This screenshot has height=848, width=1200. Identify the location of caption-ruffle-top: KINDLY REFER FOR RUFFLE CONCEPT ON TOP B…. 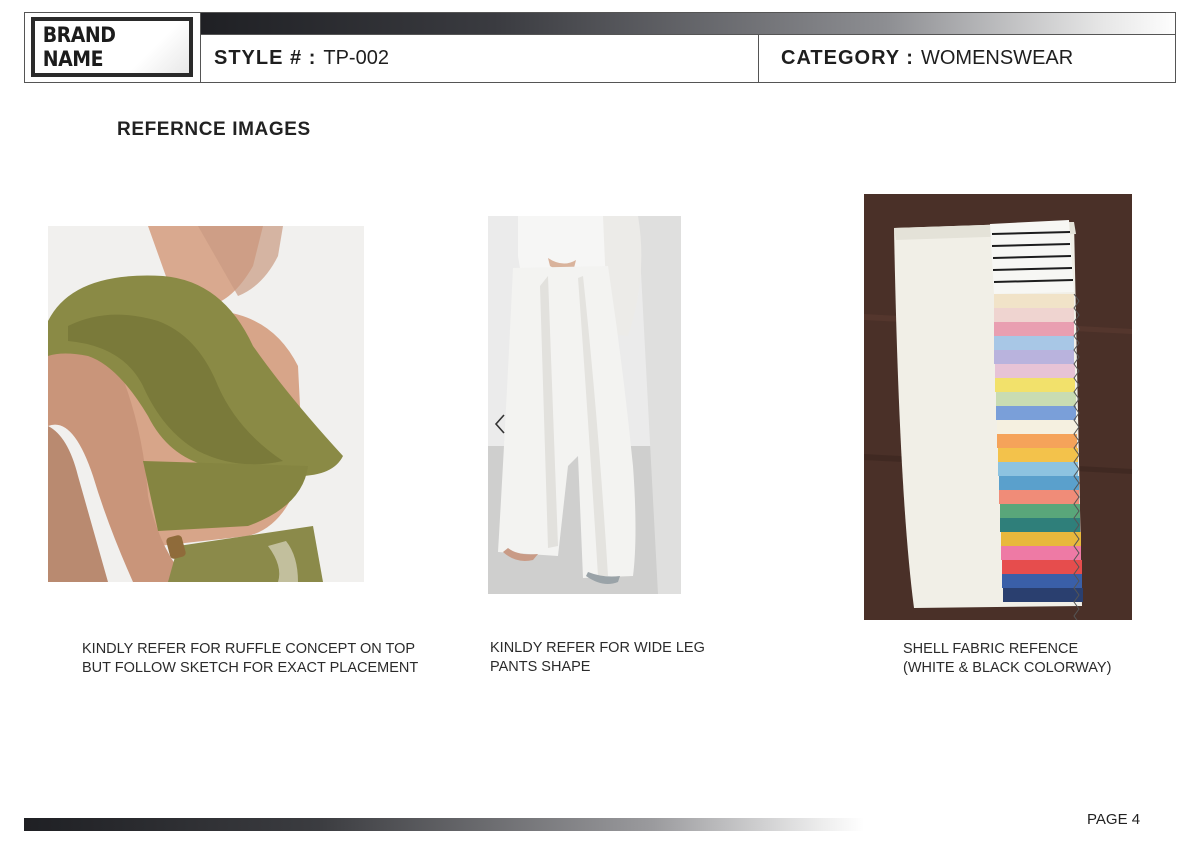
(250, 659).